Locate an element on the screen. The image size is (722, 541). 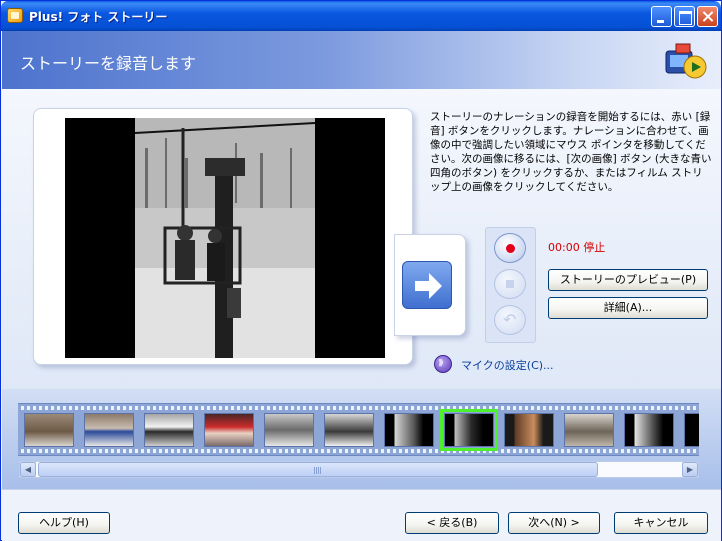
maximize-button is located at coordinates (684, 16).